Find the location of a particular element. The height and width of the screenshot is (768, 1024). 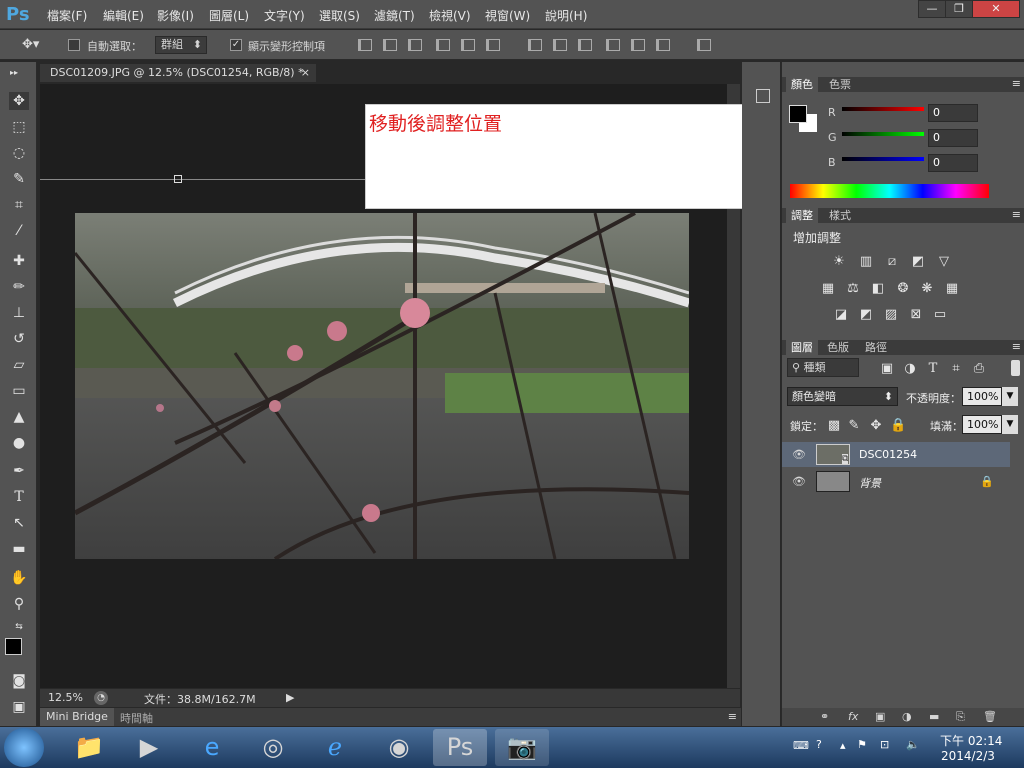

rectangle-tool-icon: ▬ is located at coordinates (19, 549).